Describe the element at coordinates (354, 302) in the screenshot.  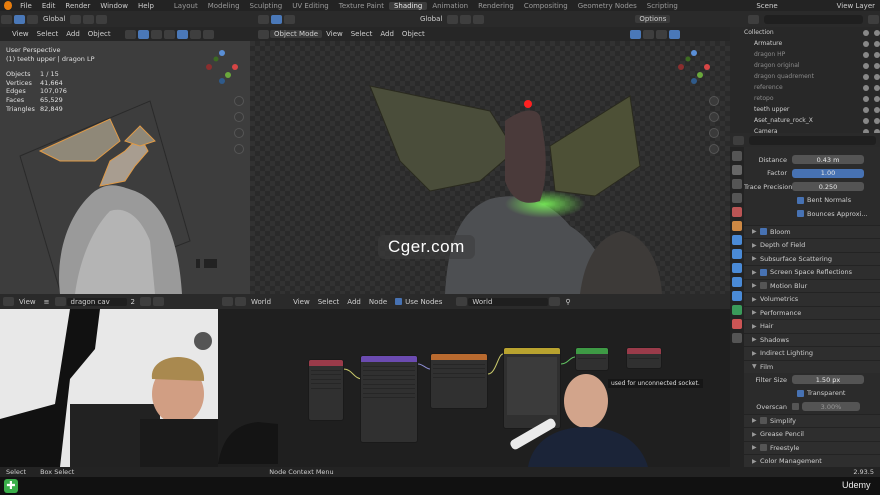
I see `node-menu-add: Add` at that location.